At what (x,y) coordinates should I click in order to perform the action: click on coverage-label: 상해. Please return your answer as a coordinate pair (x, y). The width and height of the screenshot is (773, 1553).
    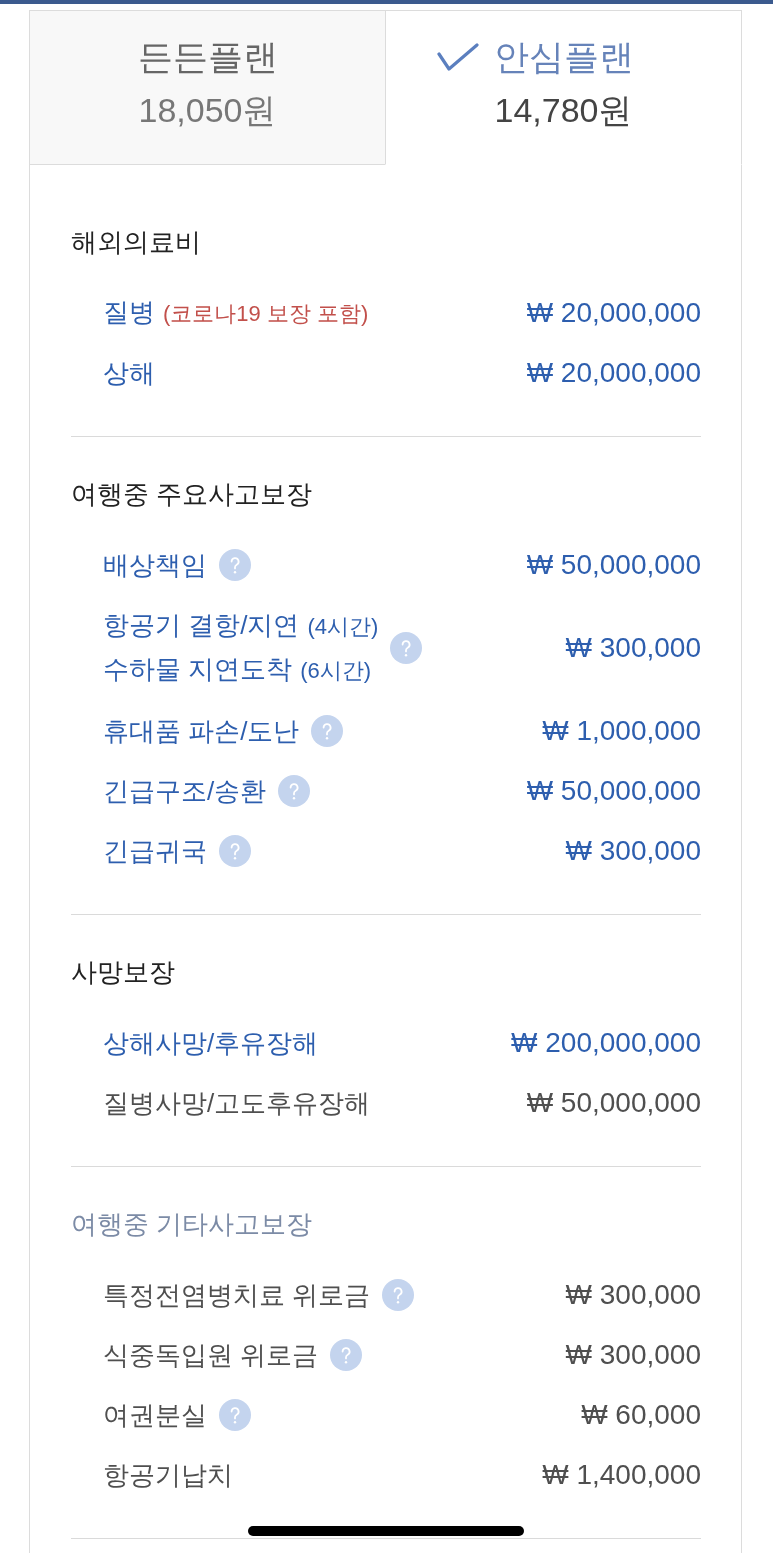
    Looking at the image, I should click on (129, 373).